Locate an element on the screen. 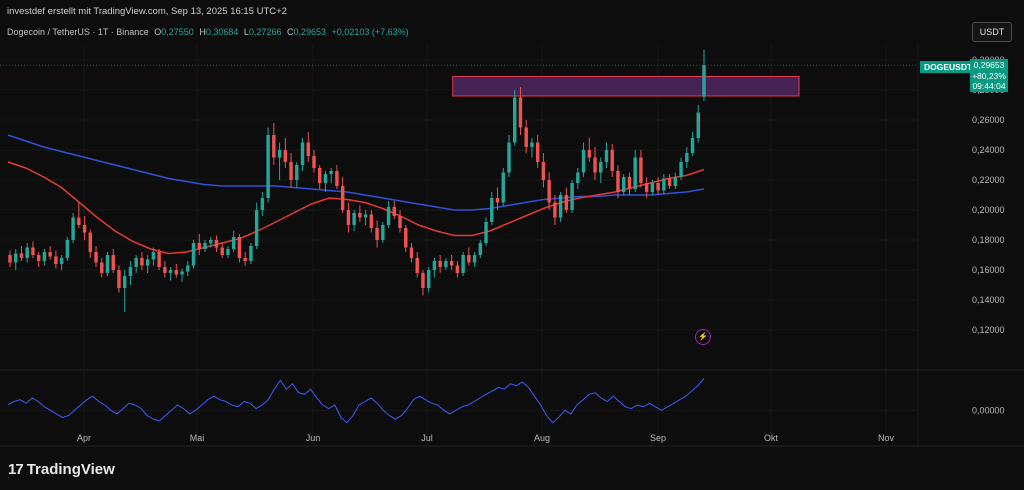  lightning-icon: ⚡ is located at coordinates (703, 337).